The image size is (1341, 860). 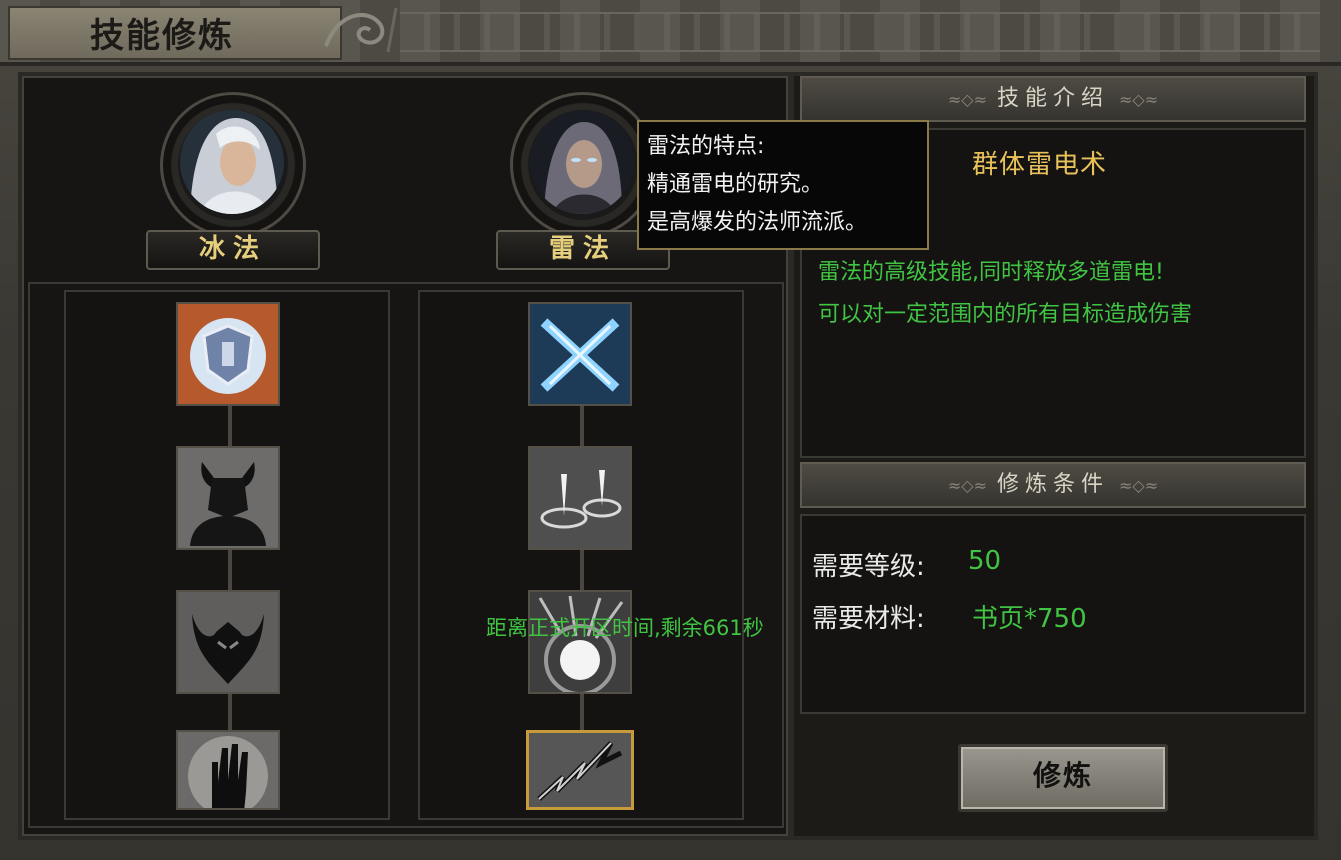 I want to click on title-decor-strip, so click(x=860, y=32).